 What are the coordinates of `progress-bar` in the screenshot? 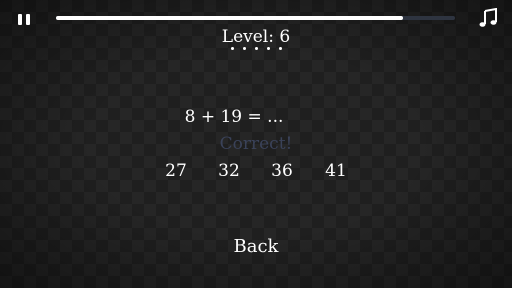 It's located at (255, 18).